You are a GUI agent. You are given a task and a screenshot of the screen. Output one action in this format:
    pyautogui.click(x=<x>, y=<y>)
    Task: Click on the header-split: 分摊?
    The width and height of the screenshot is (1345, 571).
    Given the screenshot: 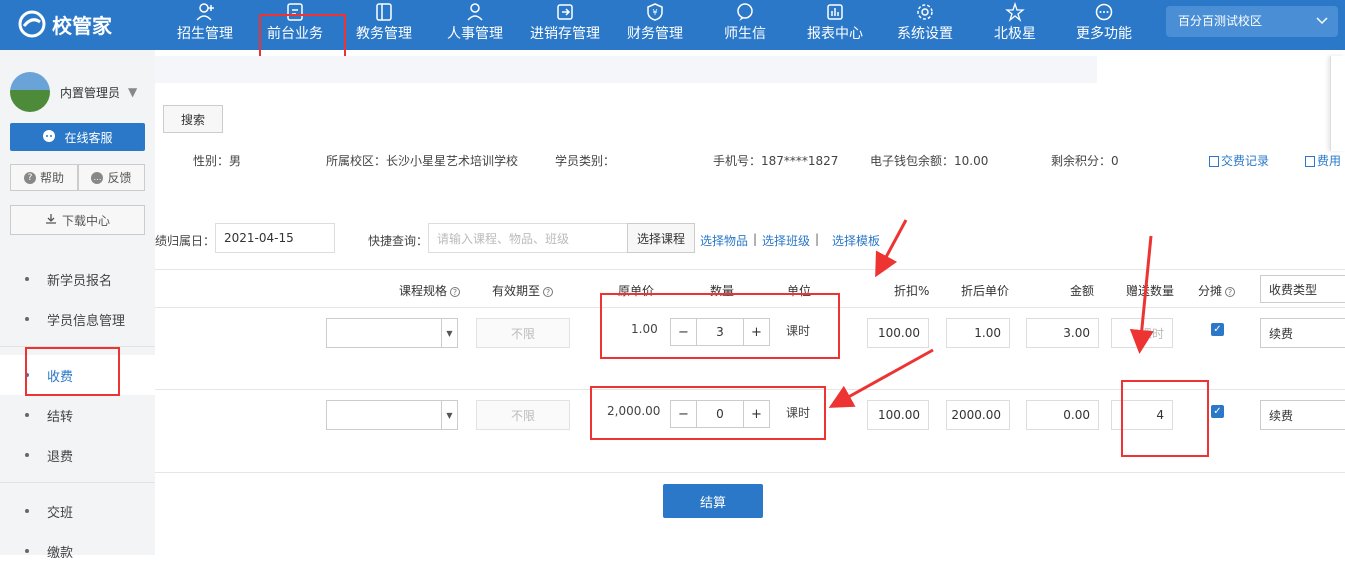 What is the action you would take?
    pyautogui.click(x=1217, y=290)
    